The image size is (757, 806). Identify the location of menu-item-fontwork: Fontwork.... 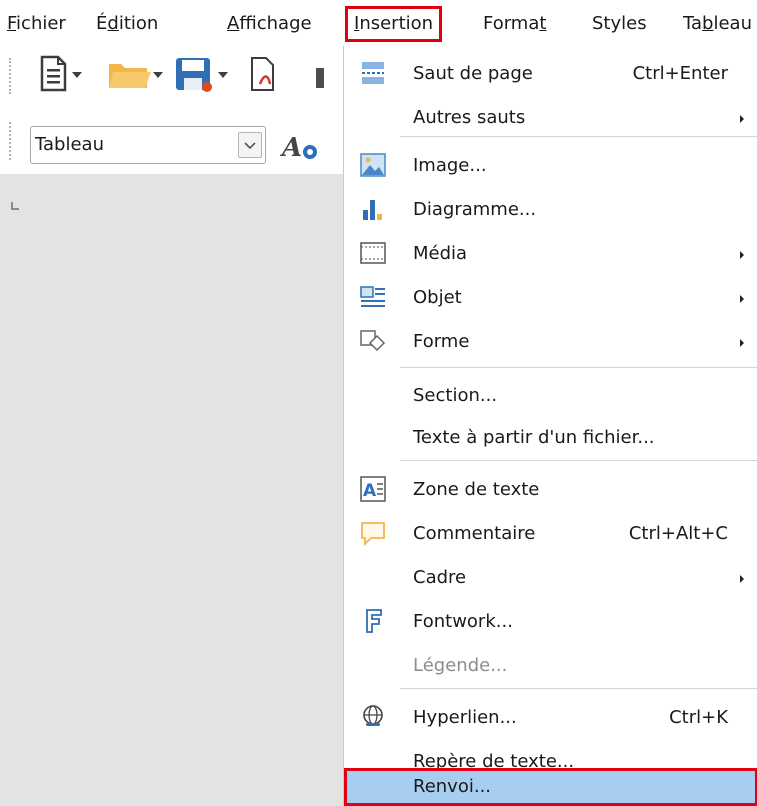
(550, 622).